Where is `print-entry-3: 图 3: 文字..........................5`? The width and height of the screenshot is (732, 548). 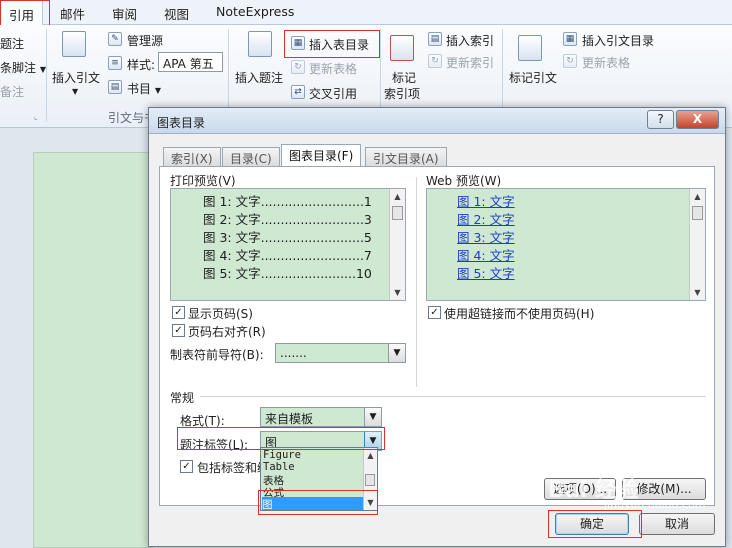
print-entry-3: 图 3: 文字..........................5 is located at coordinates (287, 237).